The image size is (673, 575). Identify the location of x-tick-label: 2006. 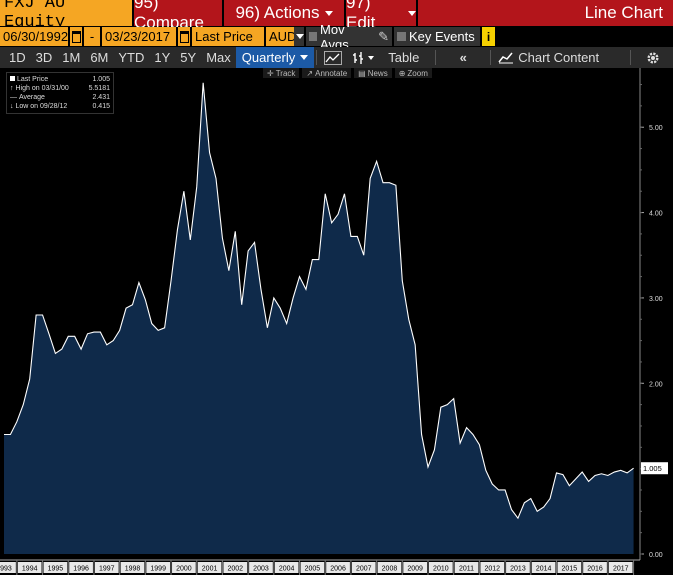
(338, 569).